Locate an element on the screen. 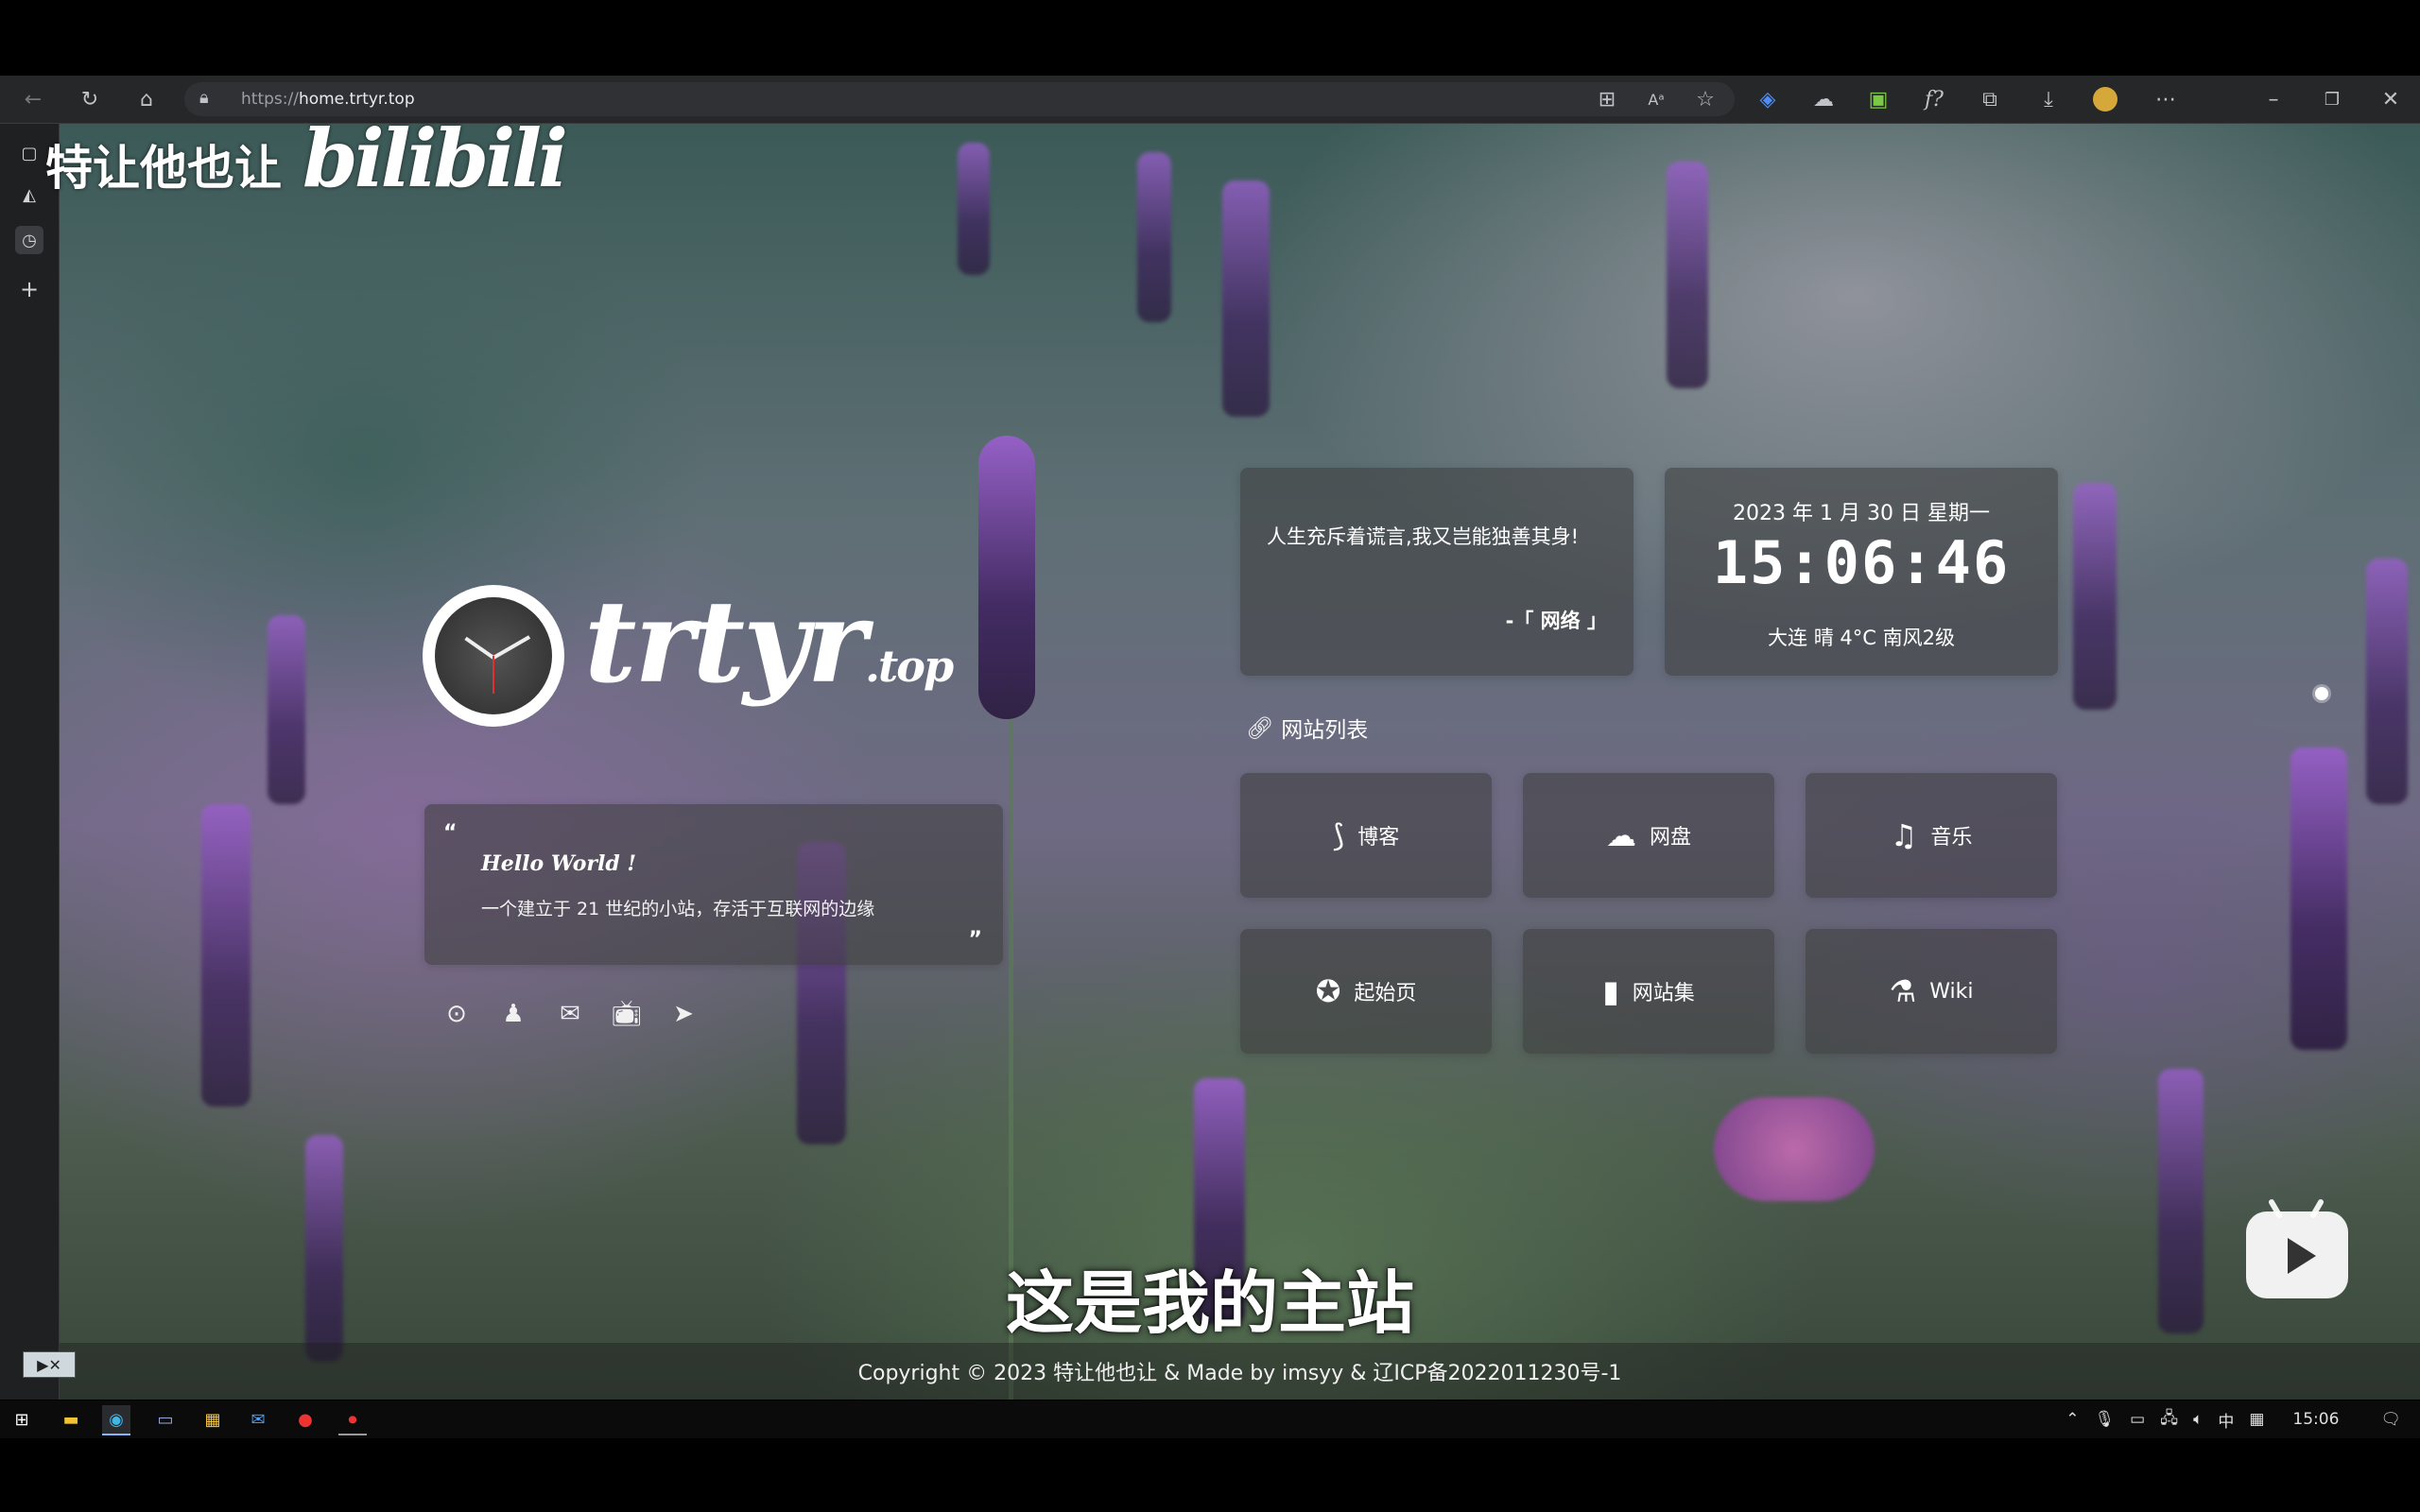  site-collection-button: ▮ 网站集 is located at coordinates (1648, 991).